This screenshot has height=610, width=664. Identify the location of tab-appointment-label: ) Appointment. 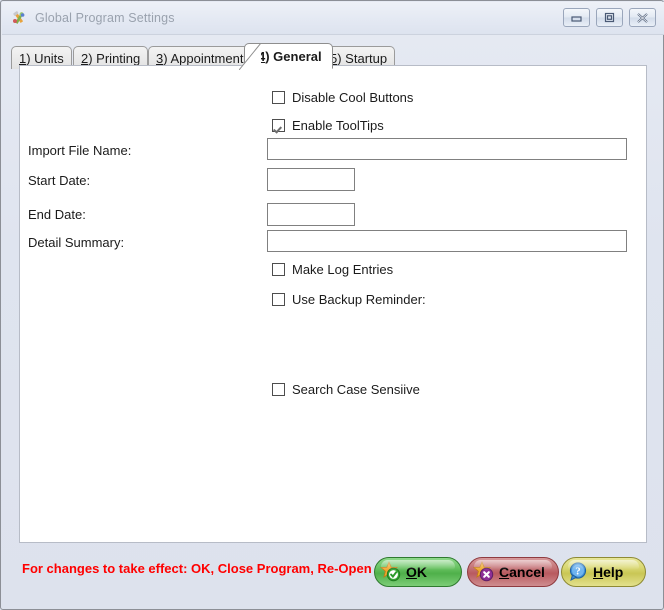
(203, 58).